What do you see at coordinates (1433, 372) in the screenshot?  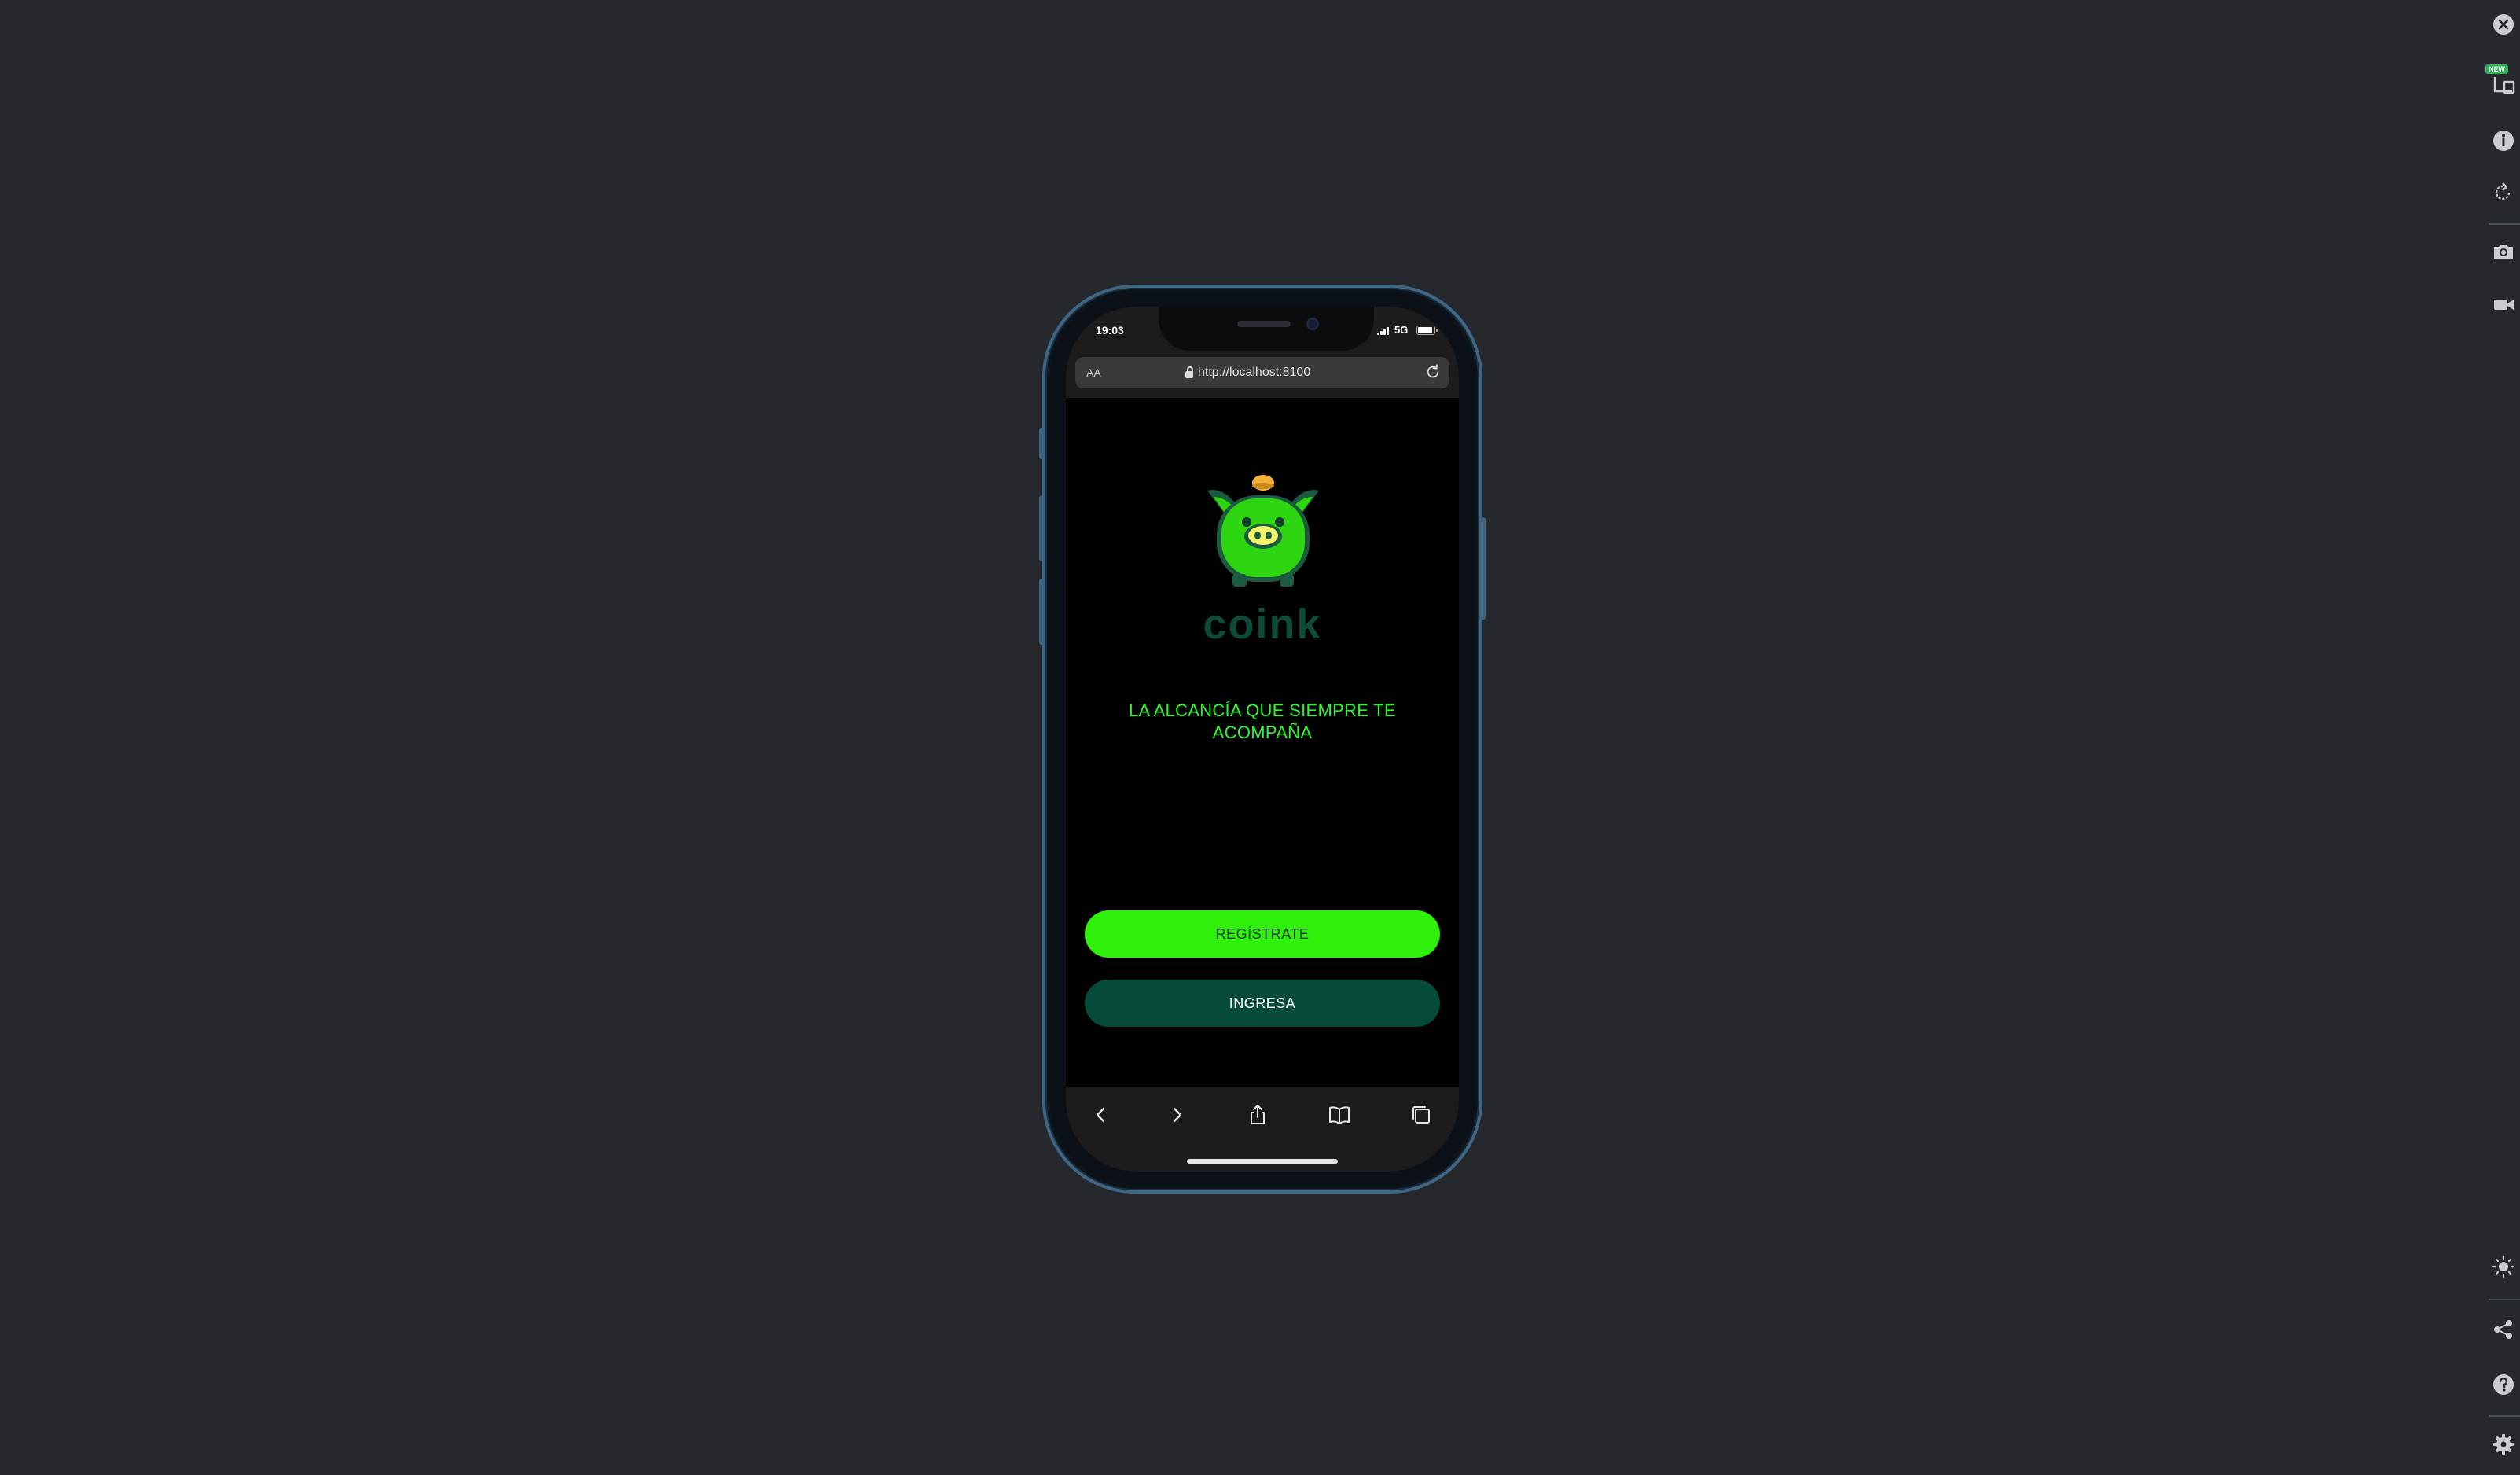 I see `reload-icon` at bounding box center [1433, 372].